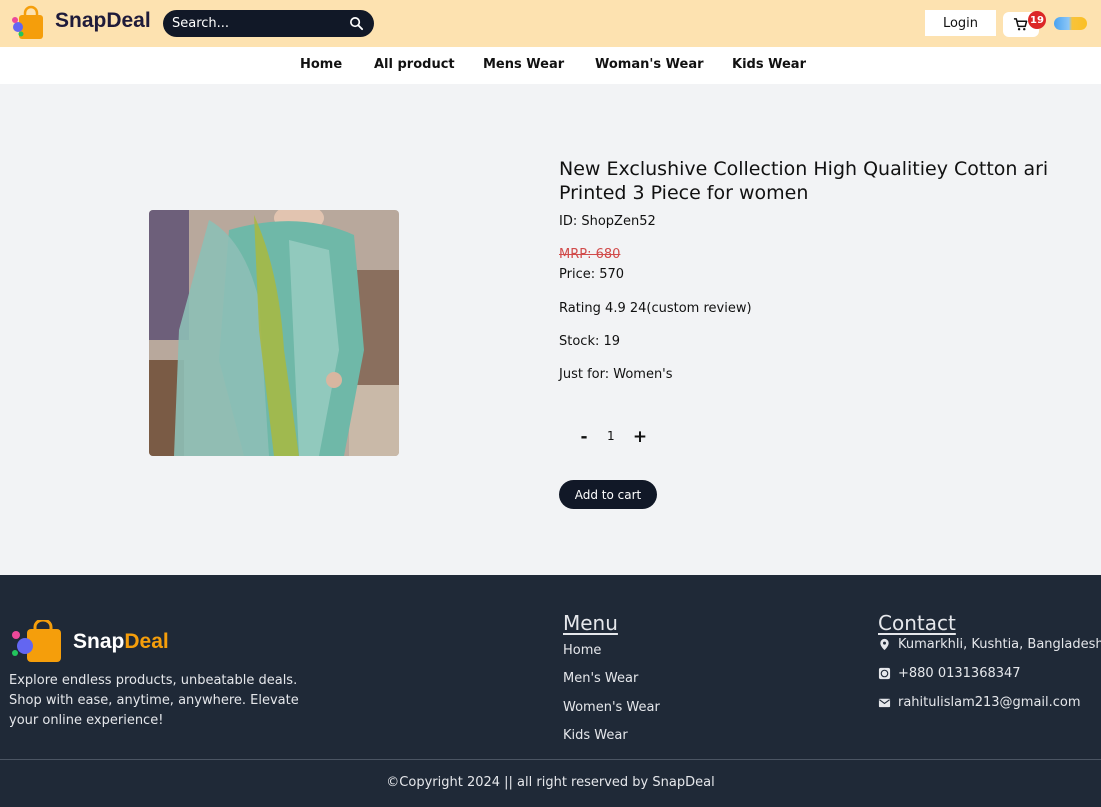 Image resolution: width=1101 pixels, height=807 pixels. I want to click on cart-icon, so click(1020, 24).